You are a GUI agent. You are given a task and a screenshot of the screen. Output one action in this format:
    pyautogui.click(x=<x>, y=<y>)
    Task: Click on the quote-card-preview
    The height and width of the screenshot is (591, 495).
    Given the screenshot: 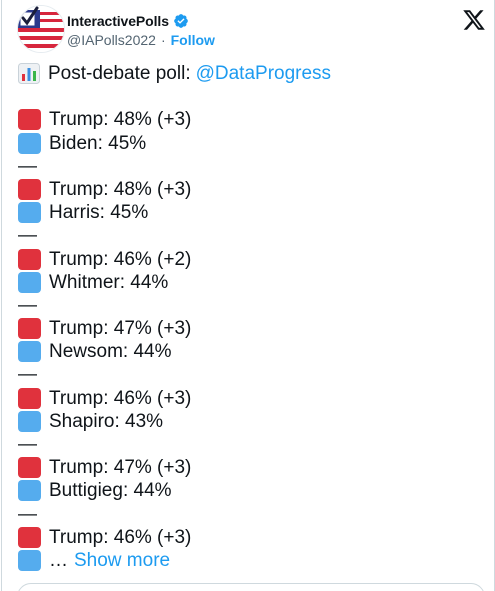 What is the action you would take?
    pyautogui.click(x=251, y=587)
    